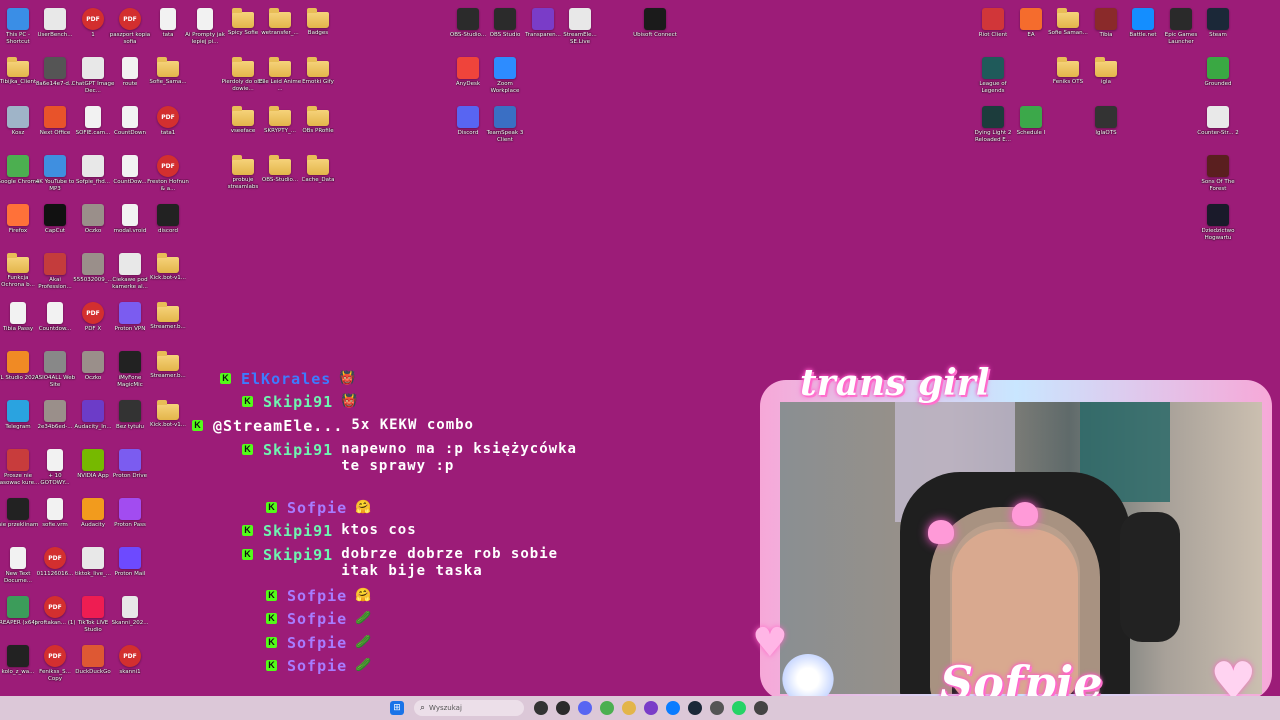 This screenshot has height=720, width=1280. What do you see at coordinates (318, 131) in the screenshot?
I see `desktop-icon-label: OBs PRofile` at bounding box center [318, 131].